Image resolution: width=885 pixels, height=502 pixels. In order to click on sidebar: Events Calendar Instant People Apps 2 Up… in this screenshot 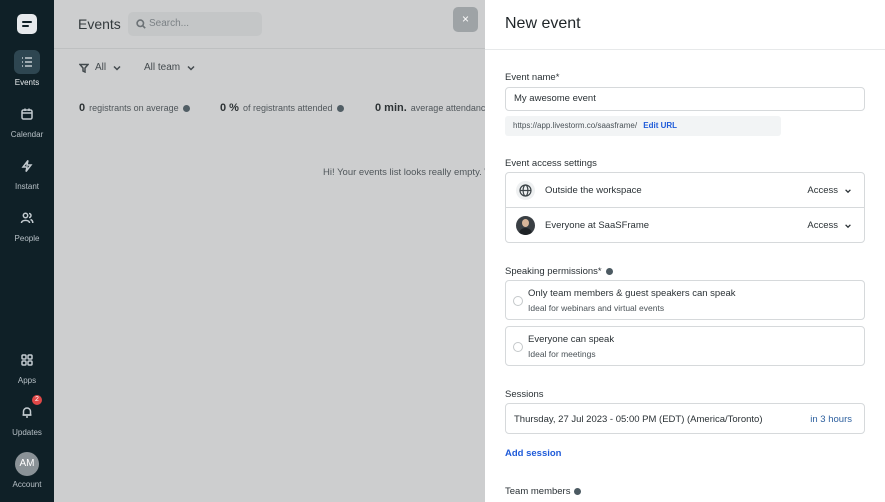, I will do `click(27, 251)`.